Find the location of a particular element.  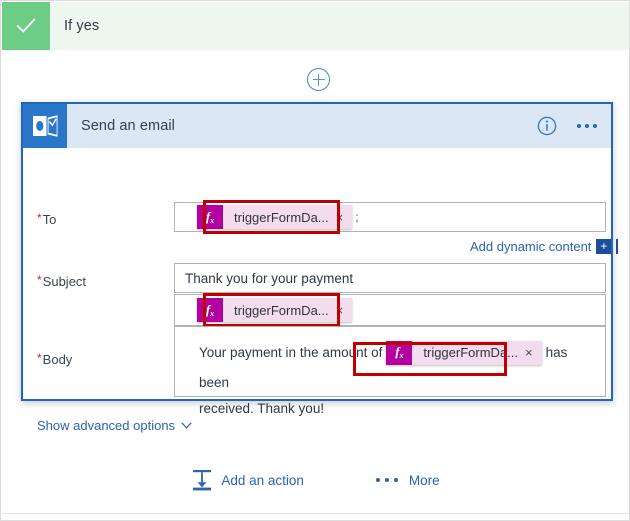

add-an-action-button: Add an action is located at coordinates (248, 480).